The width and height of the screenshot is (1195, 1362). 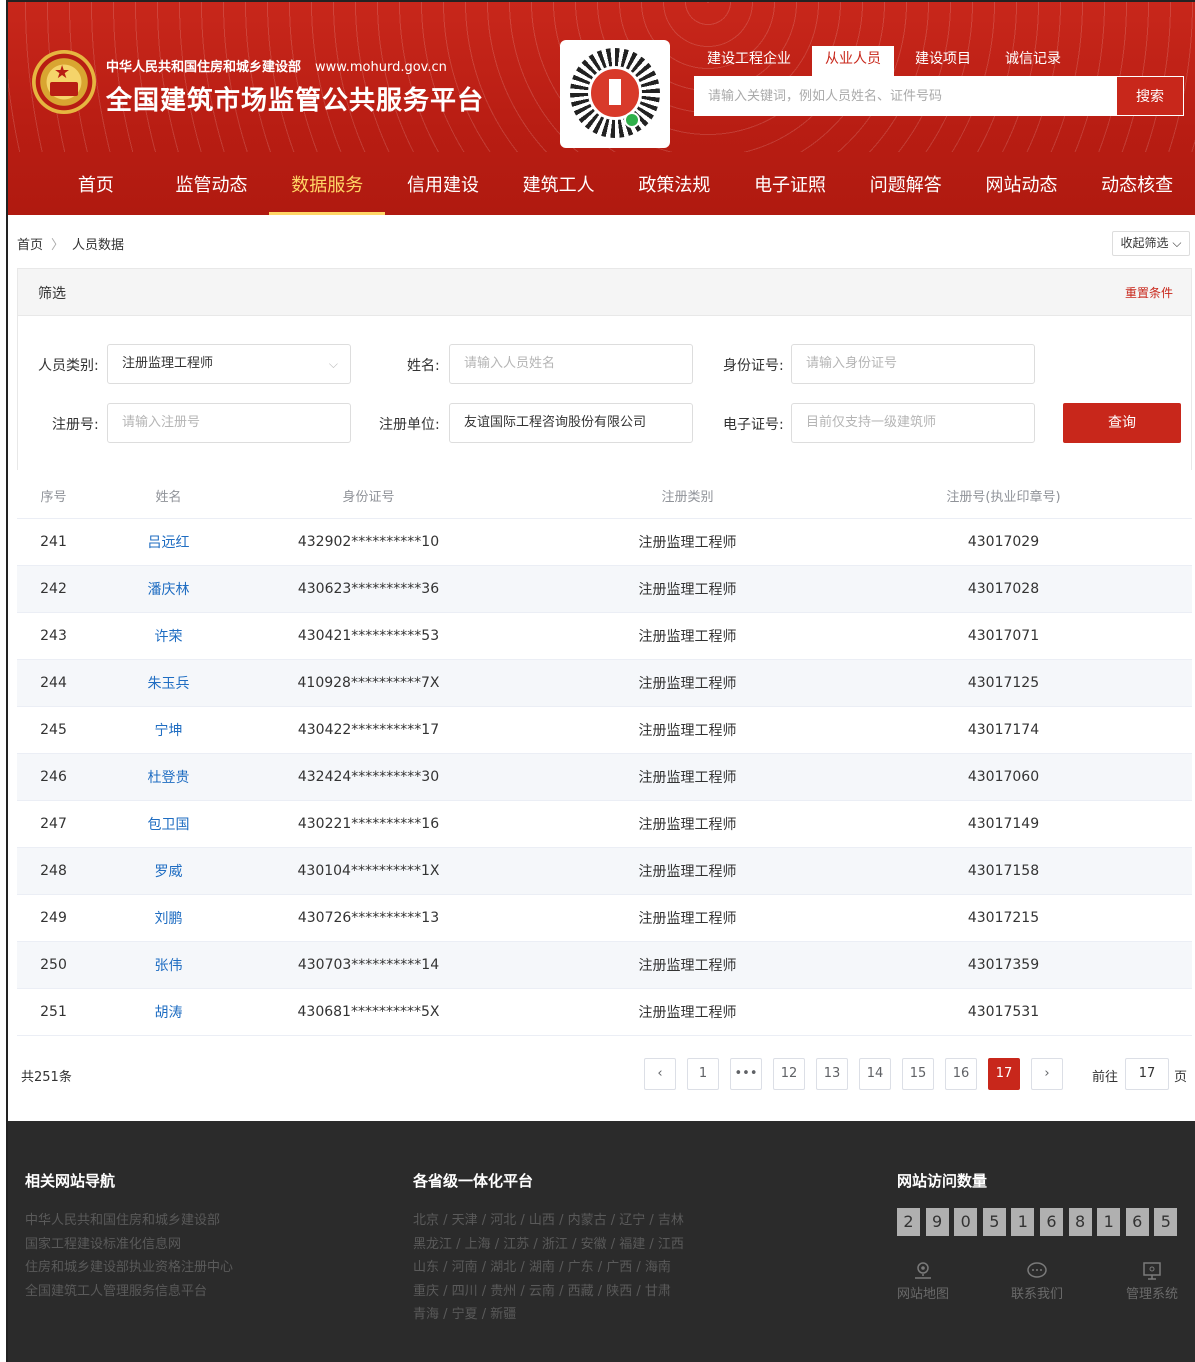 I want to click on person-name-link: 潘庆林, so click(x=168, y=589).